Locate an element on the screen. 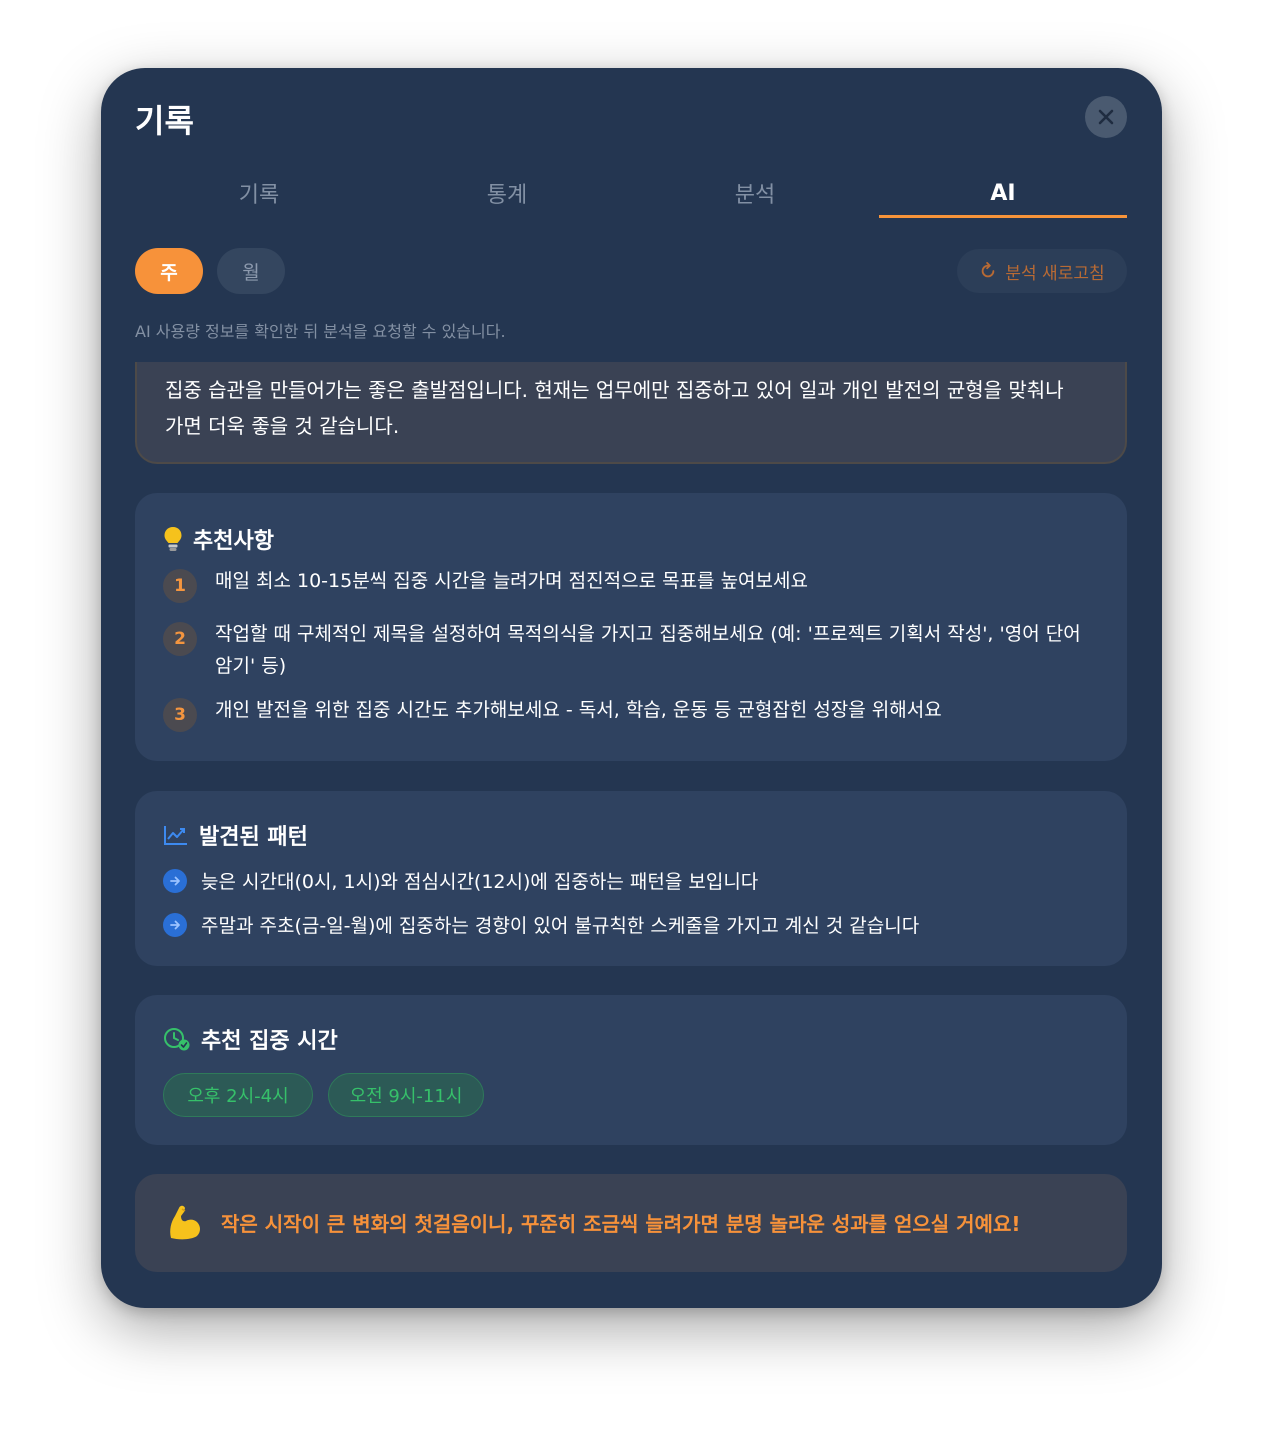 The image size is (1263, 1440). refresh-analysis-button: 분석 새로고침 is located at coordinates (1042, 271).